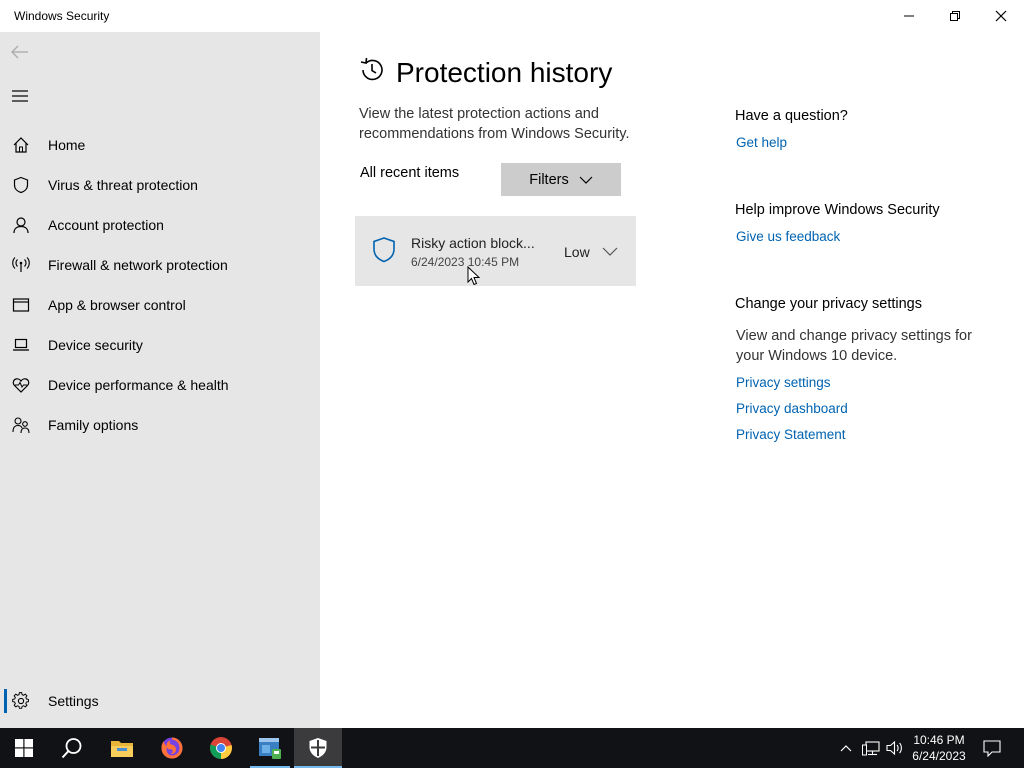 The height and width of the screenshot is (768, 1024). Describe the element at coordinates (504, 72) in the screenshot. I see `page-title: Protection history` at that location.